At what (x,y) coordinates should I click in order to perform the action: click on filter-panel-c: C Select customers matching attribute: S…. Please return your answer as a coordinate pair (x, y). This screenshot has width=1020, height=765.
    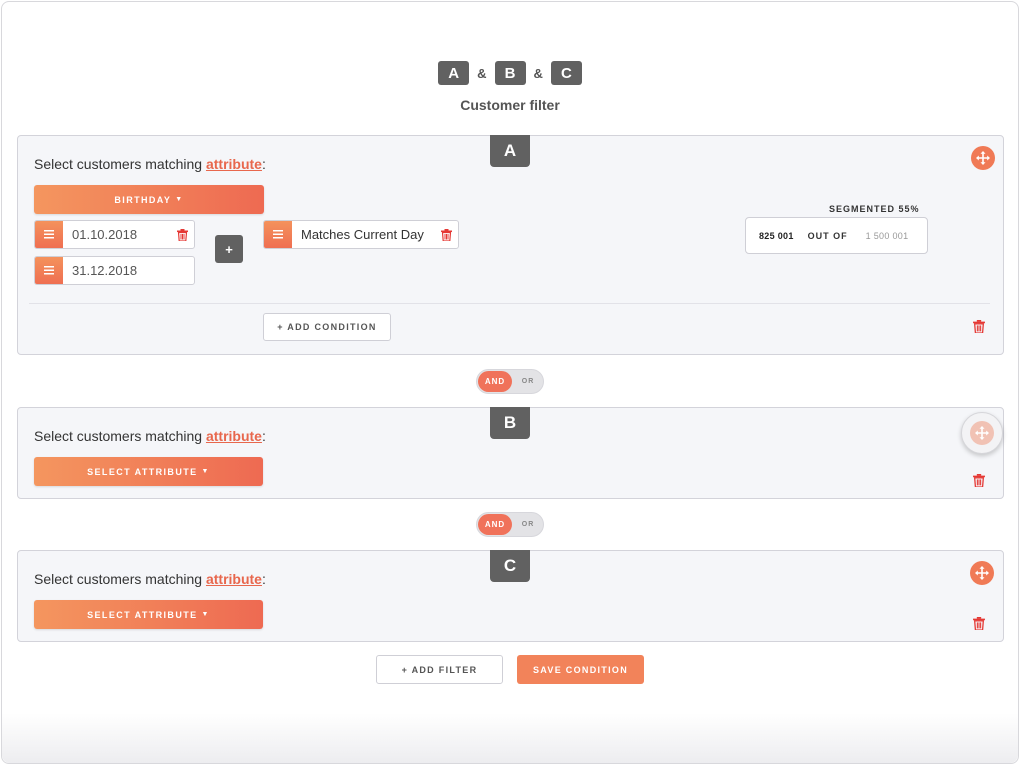
    Looking at the image, I should click on (510, 596).